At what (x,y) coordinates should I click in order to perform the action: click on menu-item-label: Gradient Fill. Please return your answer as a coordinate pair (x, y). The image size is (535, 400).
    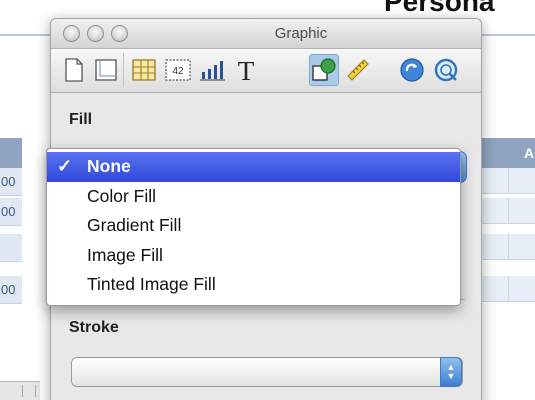
    Looking at the image, I should click on (134, 225).